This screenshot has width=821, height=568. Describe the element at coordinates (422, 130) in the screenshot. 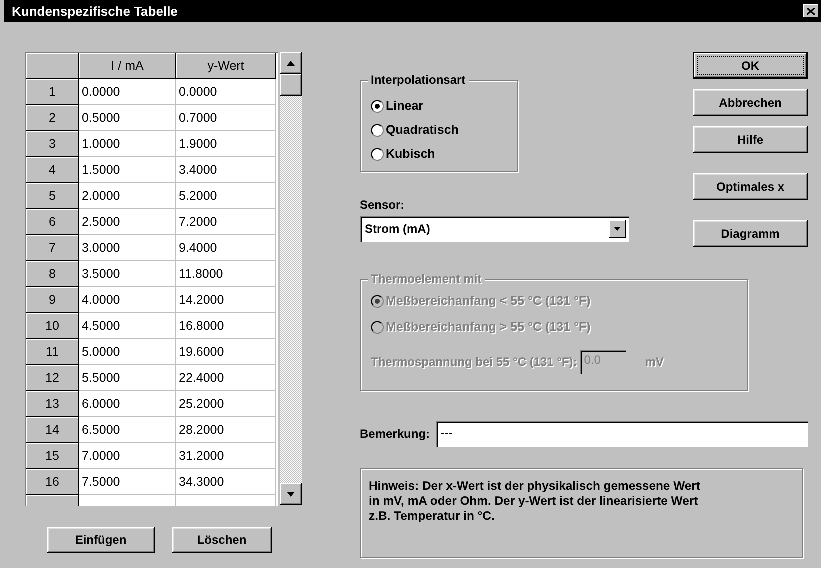

I see `radio-label: Quadratisch` at that location.